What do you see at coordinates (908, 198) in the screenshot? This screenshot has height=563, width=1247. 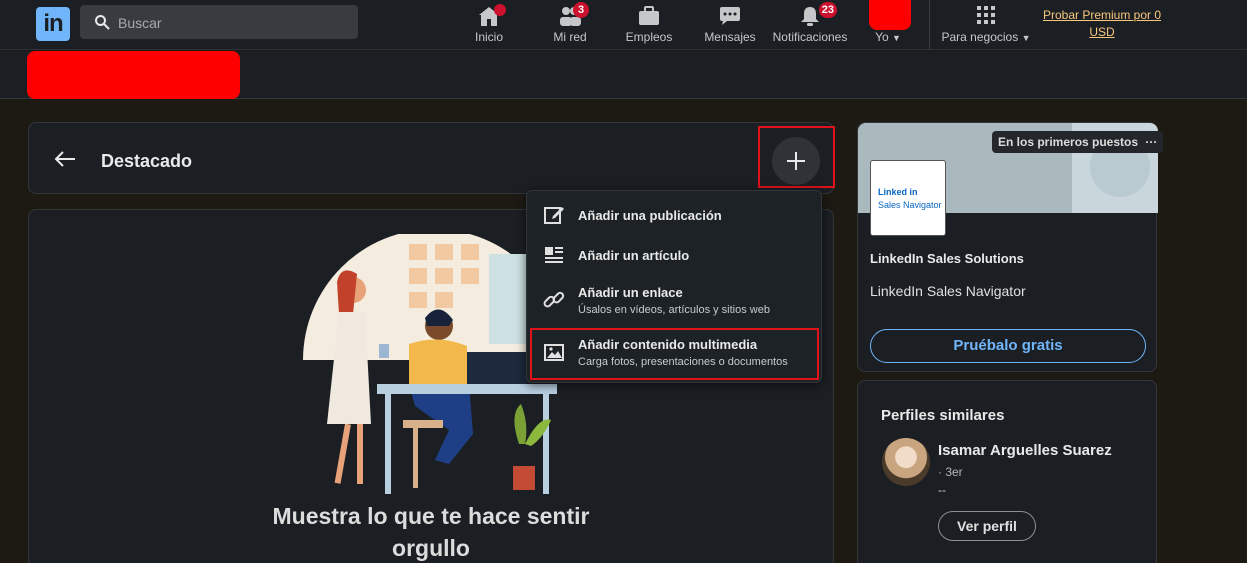 I see `sales-navigator-logo: Linked in Sales Navigator` at bounding box center [908, 198].